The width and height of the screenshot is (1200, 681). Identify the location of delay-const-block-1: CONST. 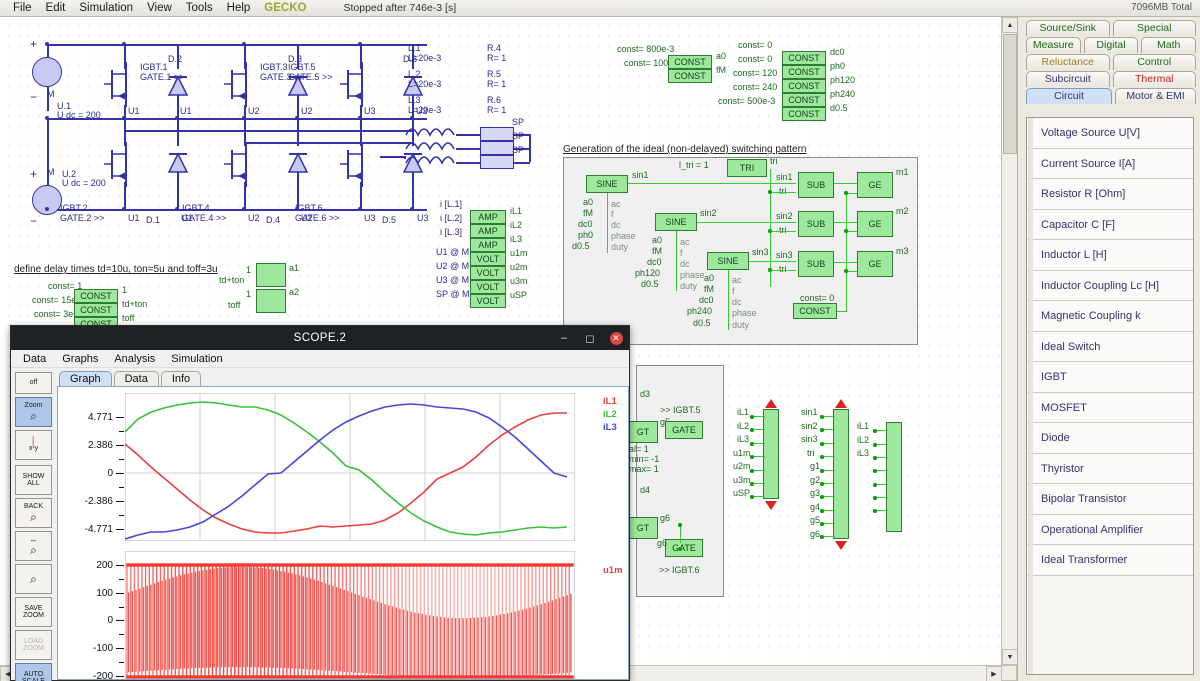
(96, 310).